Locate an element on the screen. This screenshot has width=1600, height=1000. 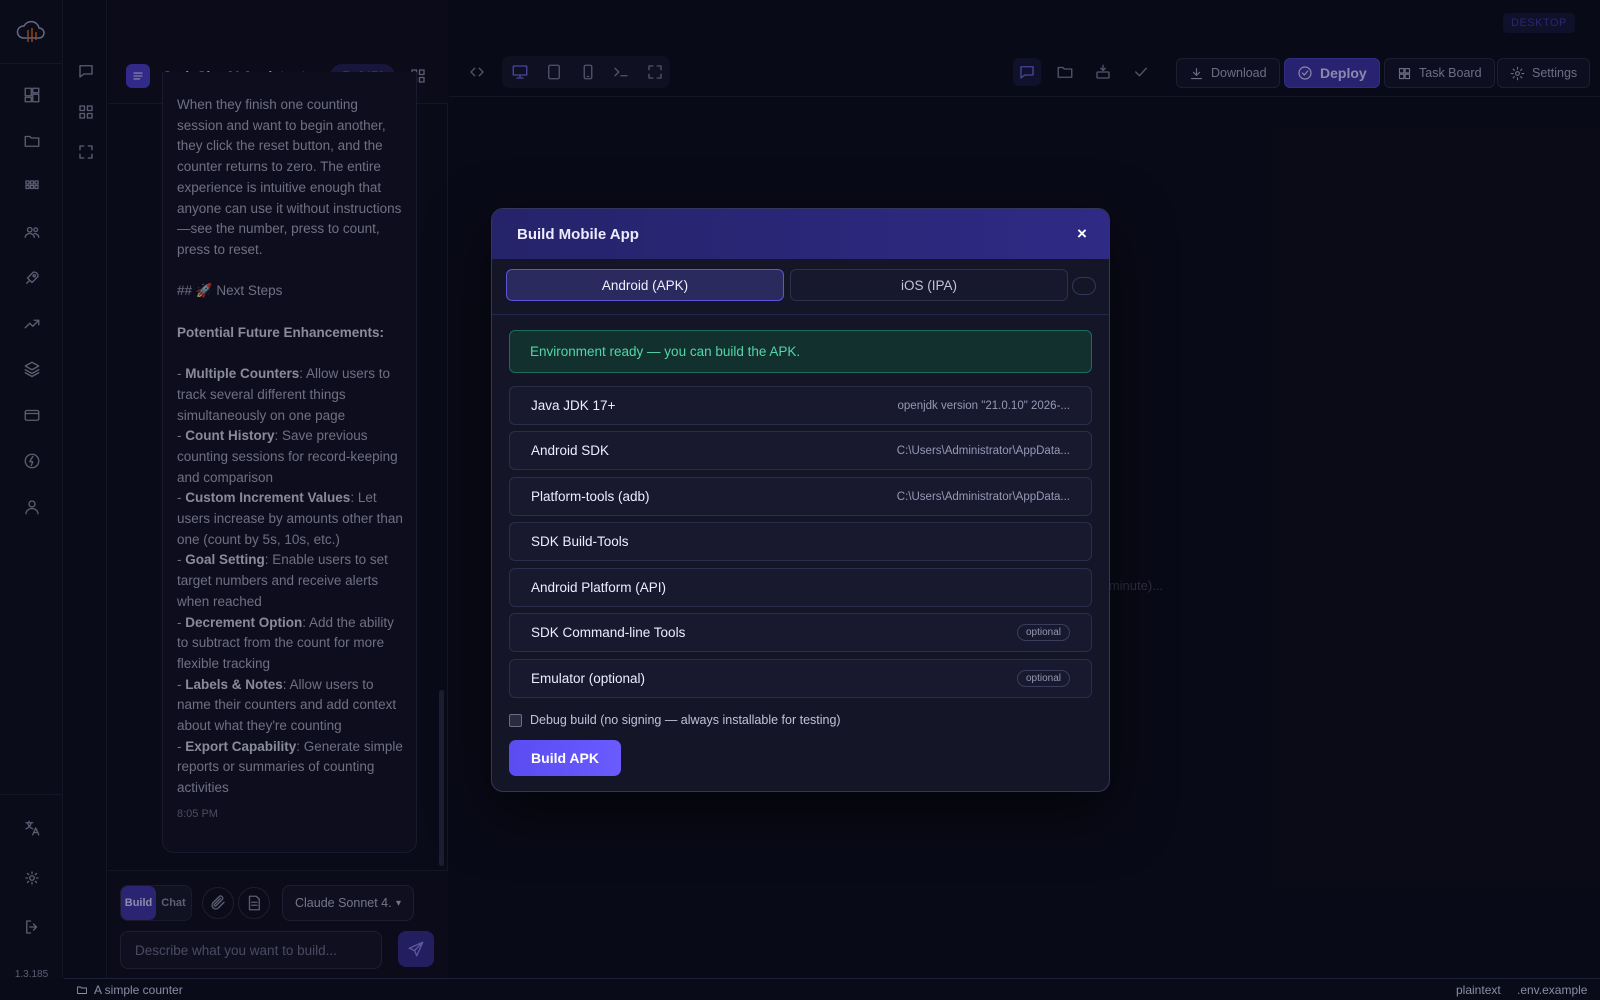
requirement-row: Emulator (optional) optional is located at coordinates (800, 678).